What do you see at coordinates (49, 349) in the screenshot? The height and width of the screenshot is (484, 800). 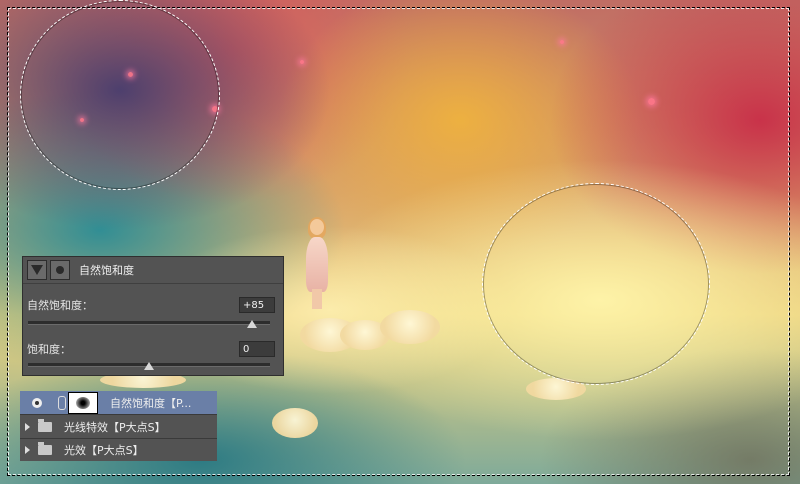 I see `saturation-label: 饱和度：` at bounding box center [49, 349].